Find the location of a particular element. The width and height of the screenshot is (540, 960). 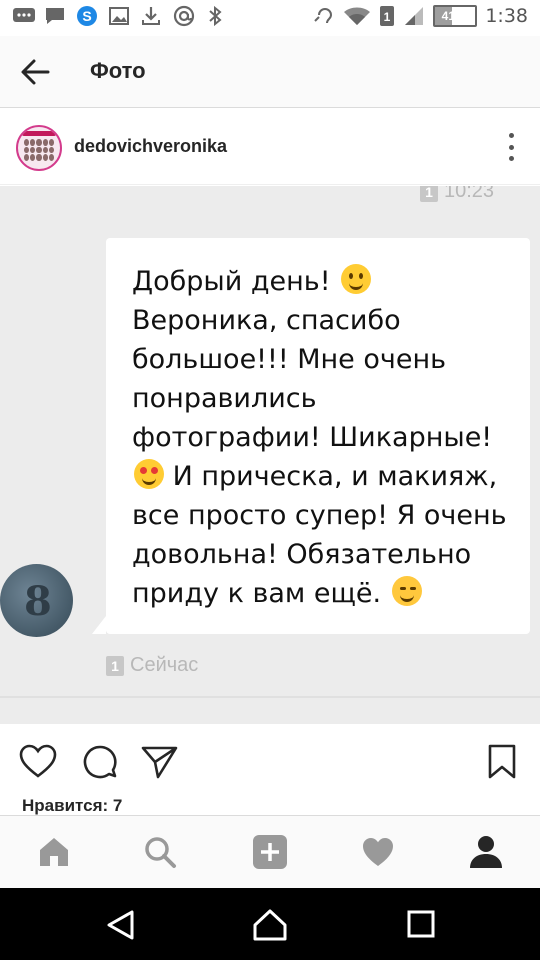

back-triangle-icon is located at coordinates (120, 925).